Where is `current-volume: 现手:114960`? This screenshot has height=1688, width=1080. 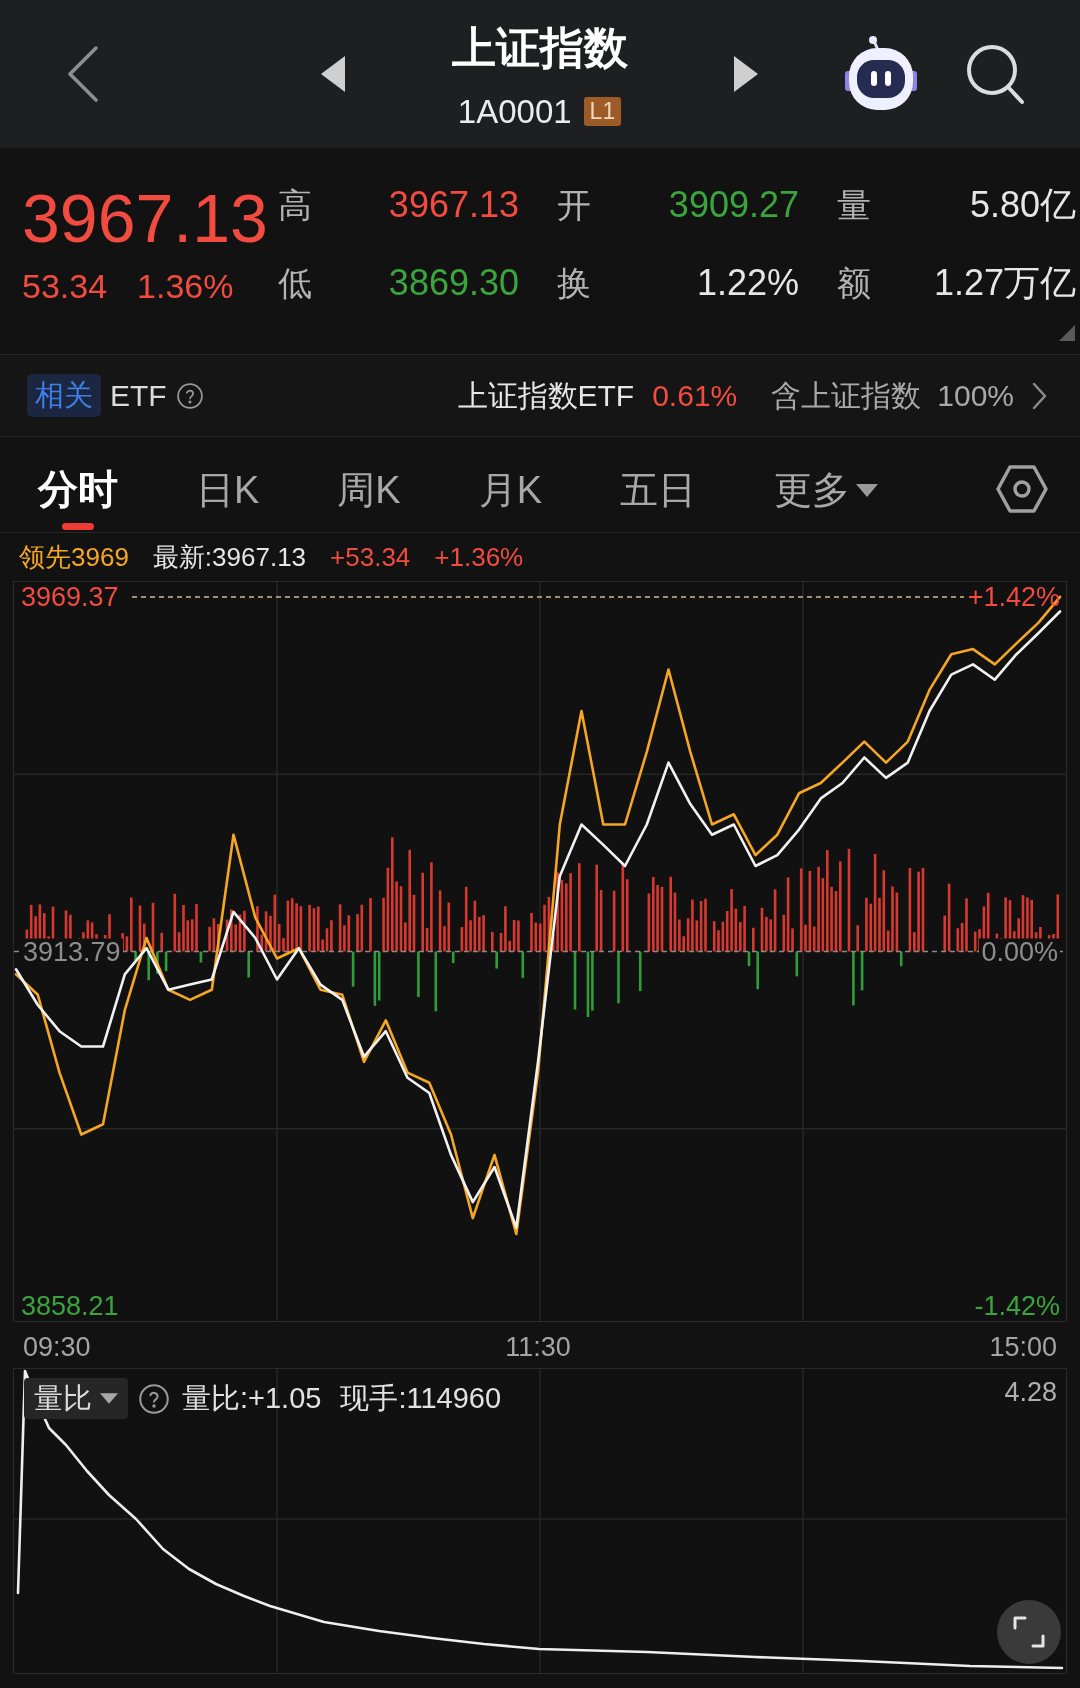 current-volume: 现手:114960 is located at coordinates (421, 1398).